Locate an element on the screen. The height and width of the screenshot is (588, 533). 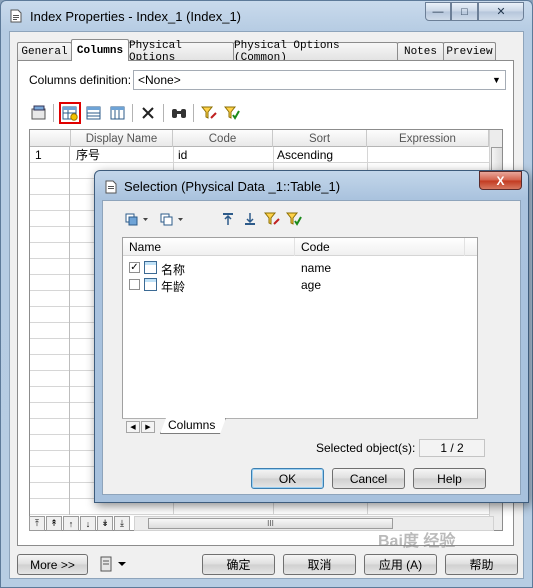
item-name: 名称 is located at coordinates (173, 270).